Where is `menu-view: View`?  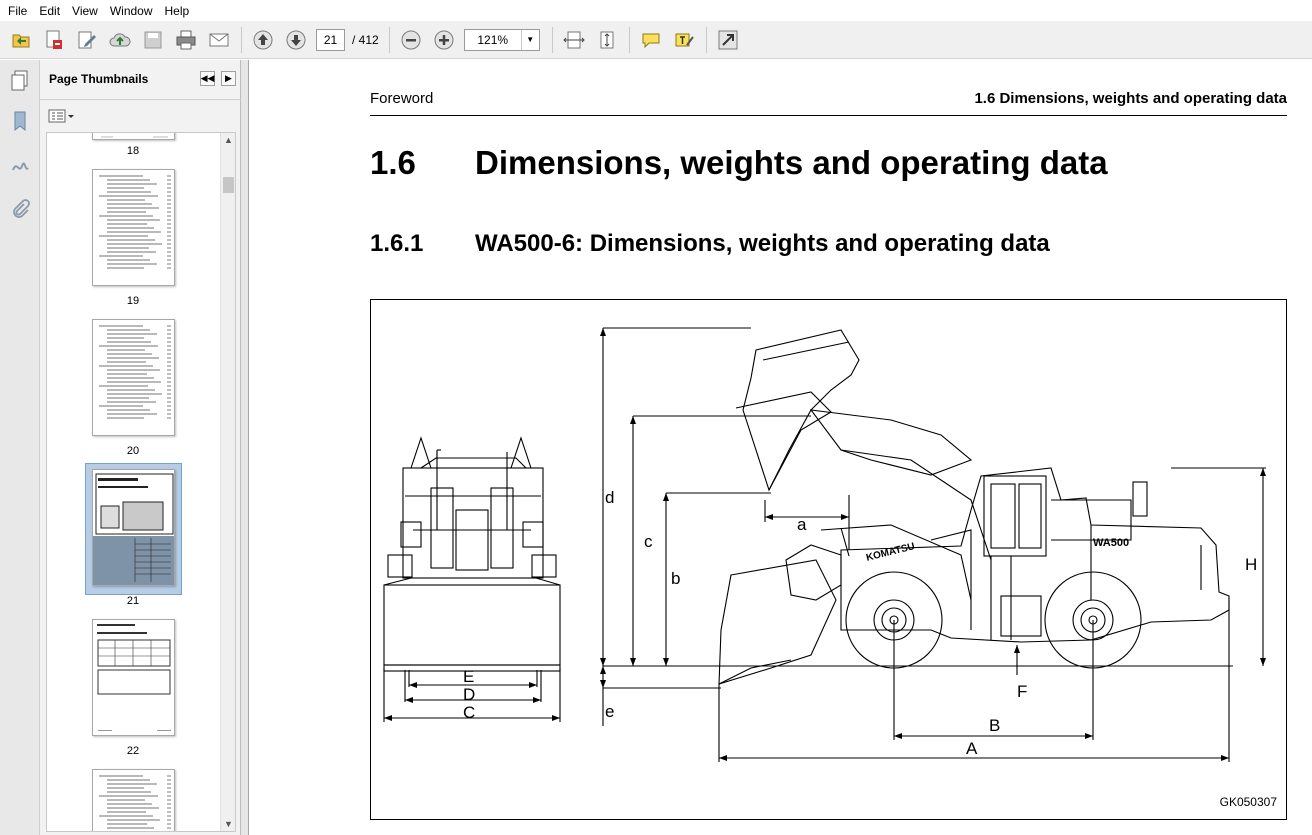
menu-view: View is located at coordinates (85, 11).